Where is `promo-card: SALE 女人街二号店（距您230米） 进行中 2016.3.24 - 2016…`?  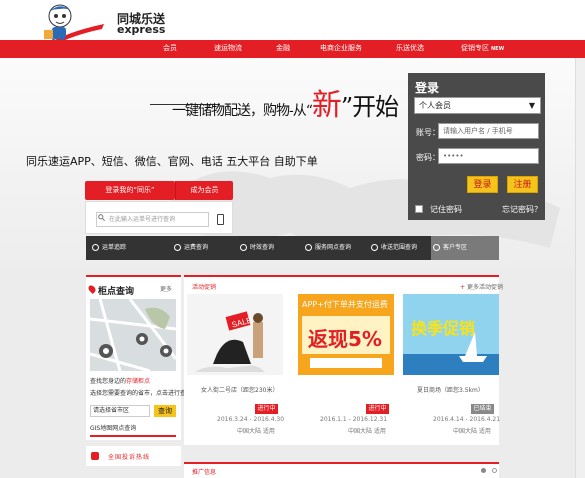
promo-card: SALE 女人街二号店（距您230米） 进行中 2016.3.24 - 2016… is located at coordinates (236, 369).